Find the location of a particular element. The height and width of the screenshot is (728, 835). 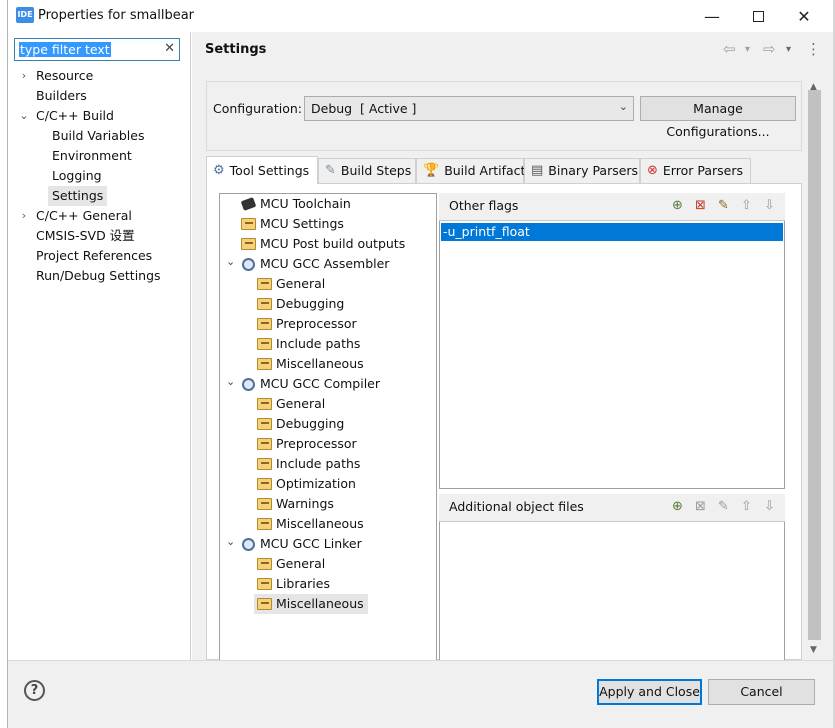

back-arrow-icon: ⇦ is located at coordinates (729, 49).